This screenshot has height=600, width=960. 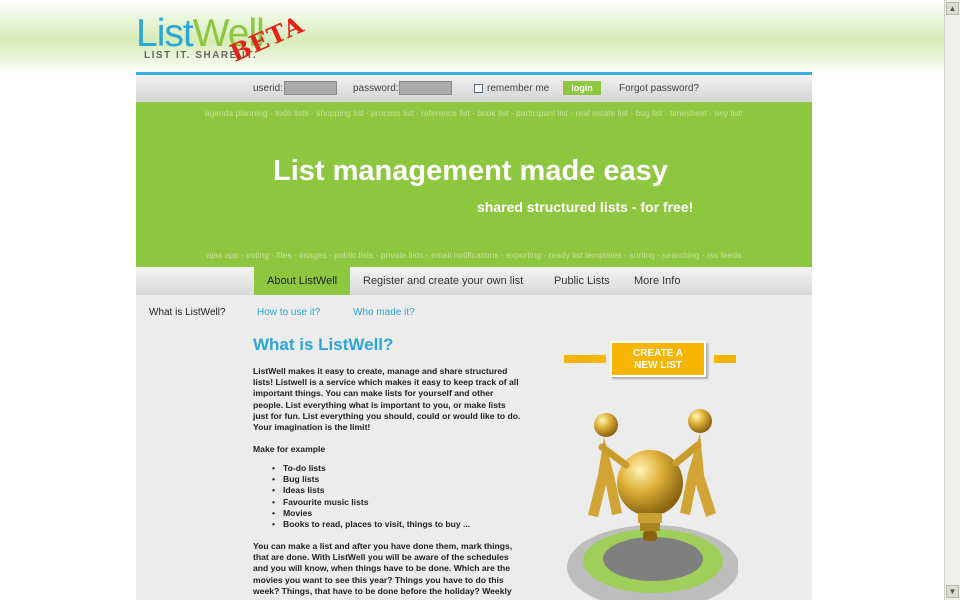 I want to click on password-input, so click(x=425, y=88).